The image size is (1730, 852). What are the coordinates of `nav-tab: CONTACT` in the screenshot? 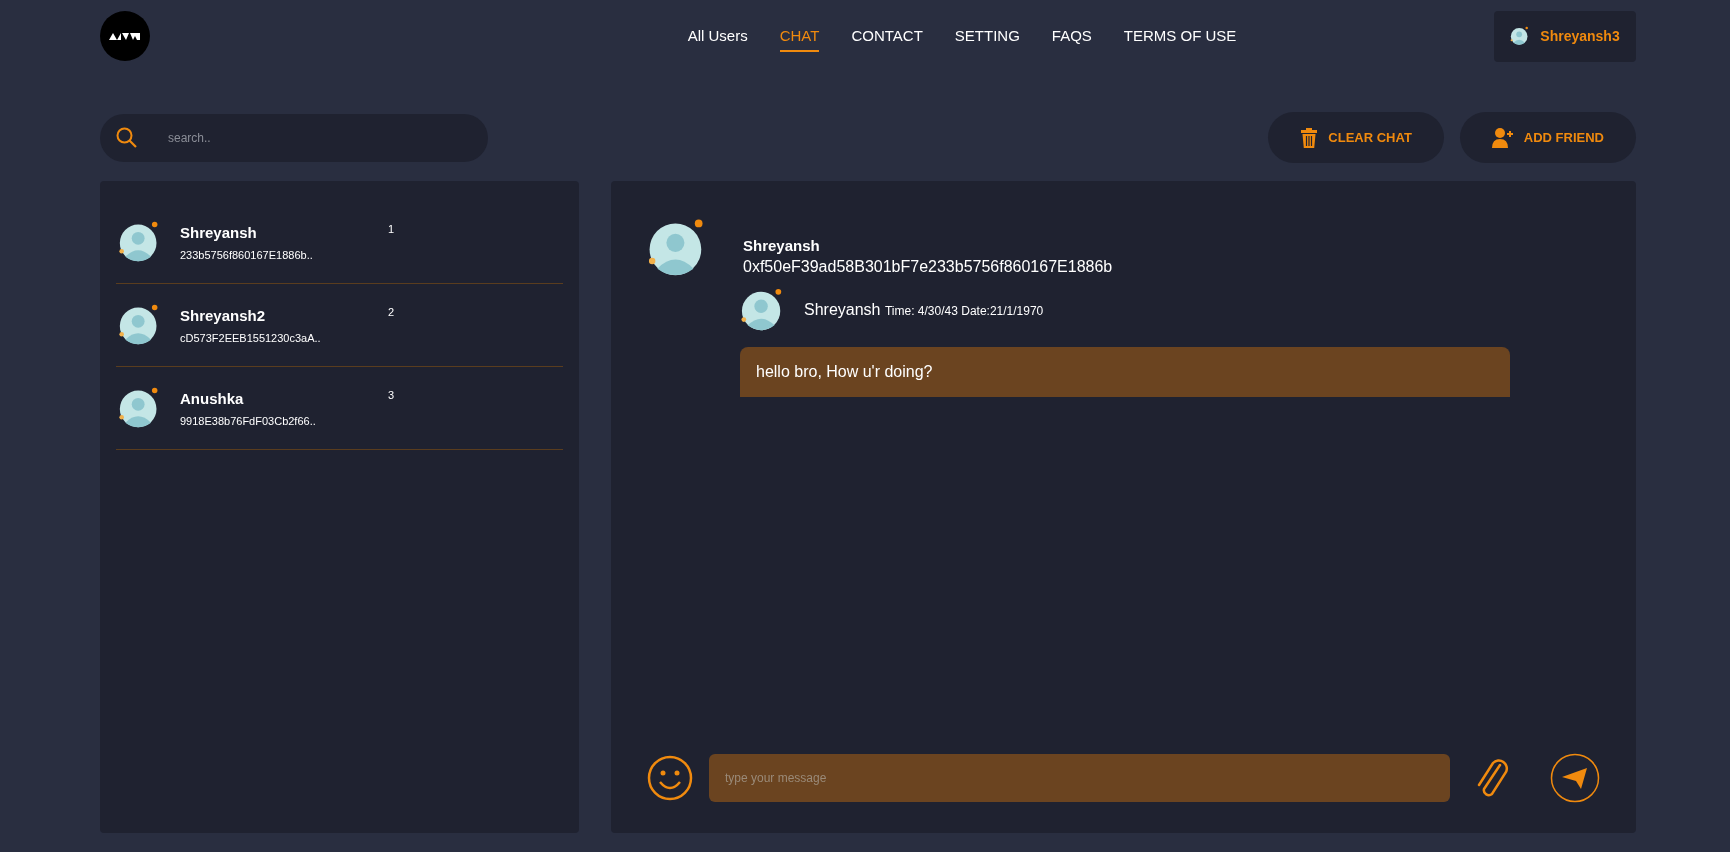 It's located at (887, 36).